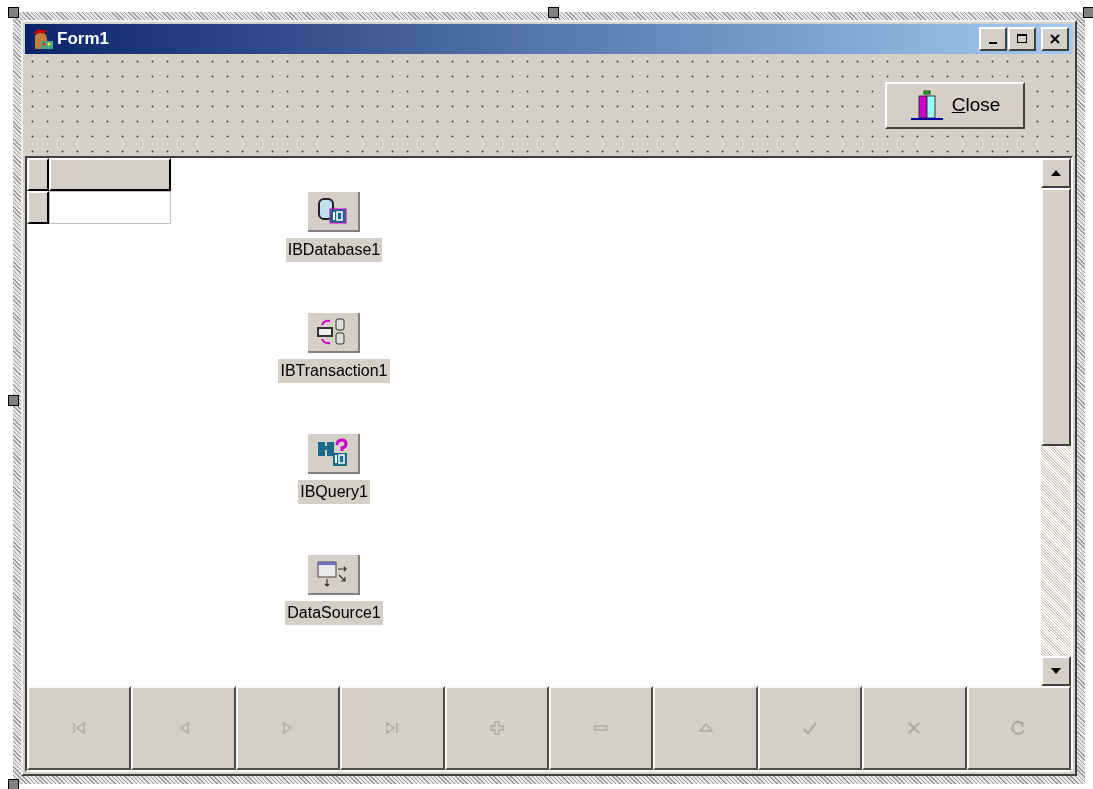  What do you see at coordinates (83, 39) in the screenshot?
I see `window-title: Form1` at bounding box center [83, 39].